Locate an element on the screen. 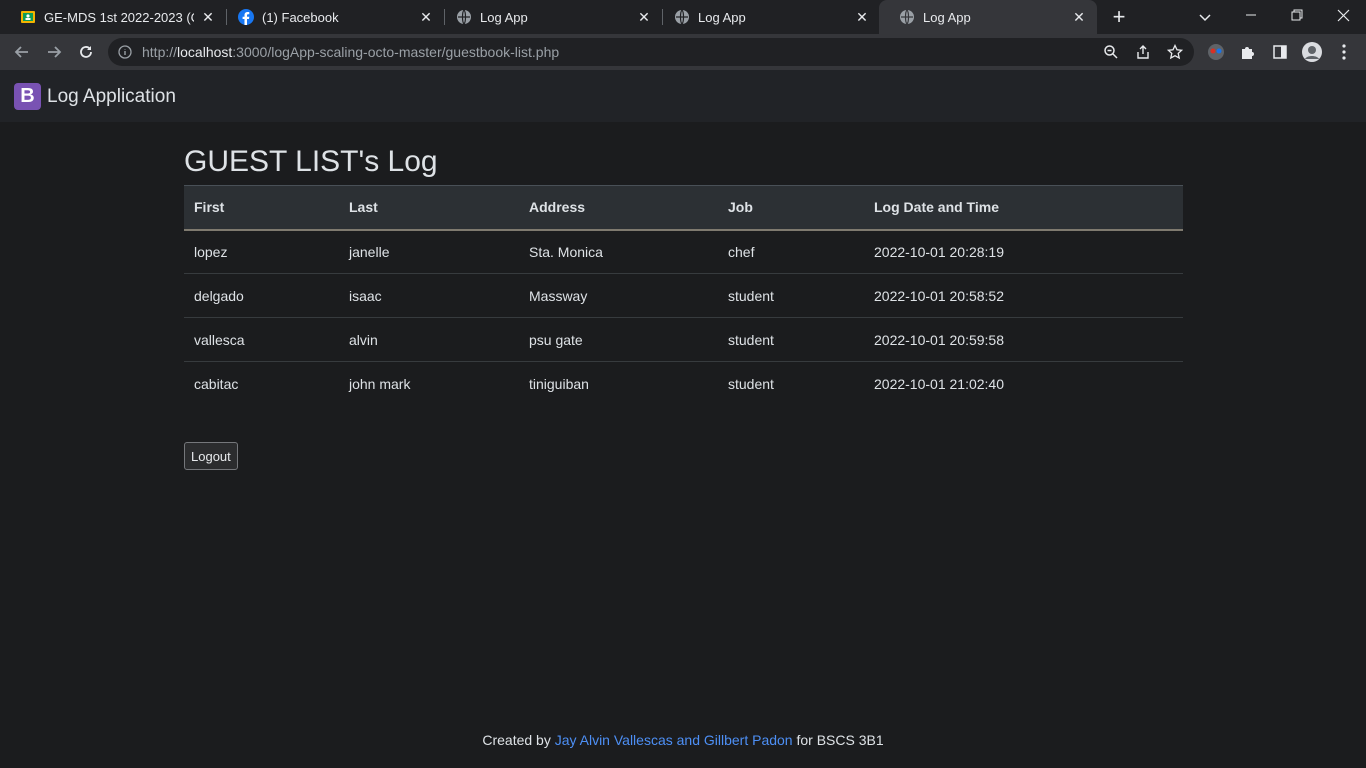  new-tab-icon: + is located at coordinates (1119, 16).